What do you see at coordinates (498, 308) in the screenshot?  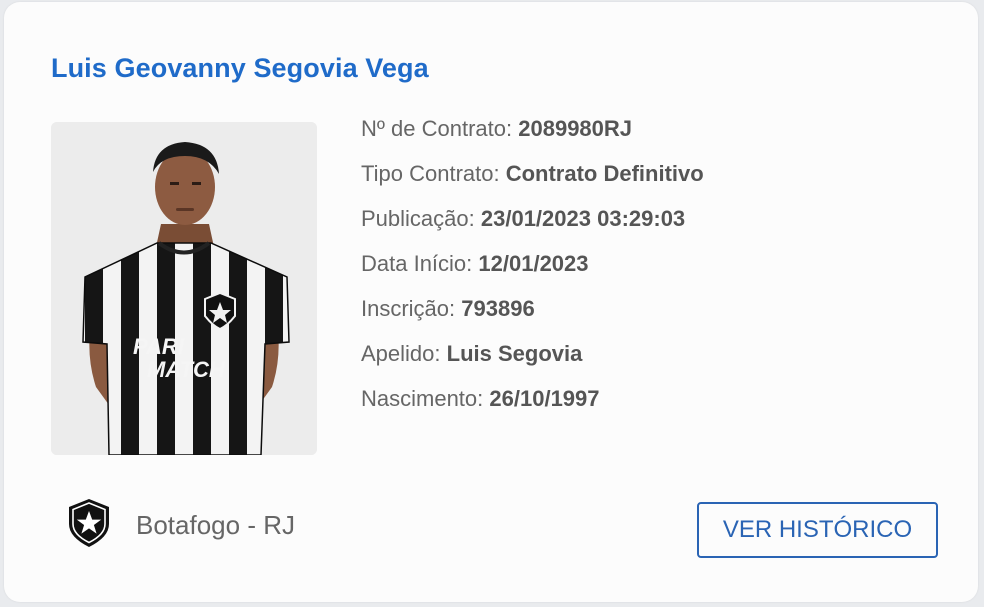 I see `detail-value: 793896` at bounding box center [498, 308].